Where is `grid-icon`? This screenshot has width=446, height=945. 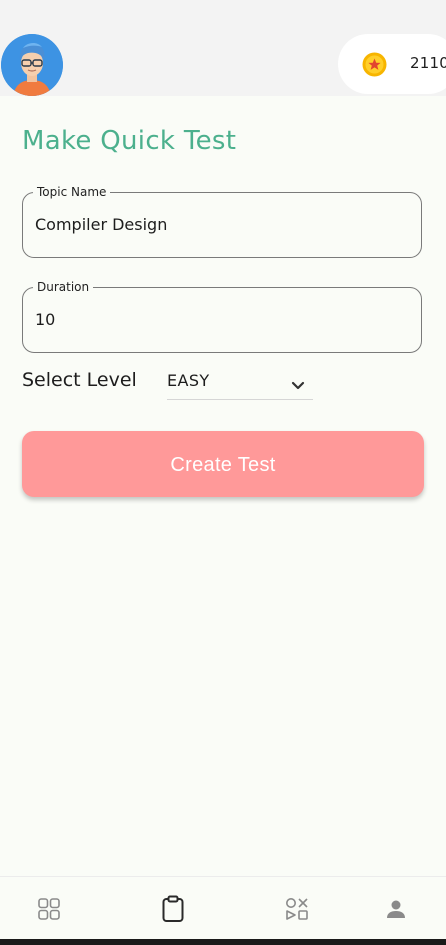 grid-icon is located at coordinates (49, 908).